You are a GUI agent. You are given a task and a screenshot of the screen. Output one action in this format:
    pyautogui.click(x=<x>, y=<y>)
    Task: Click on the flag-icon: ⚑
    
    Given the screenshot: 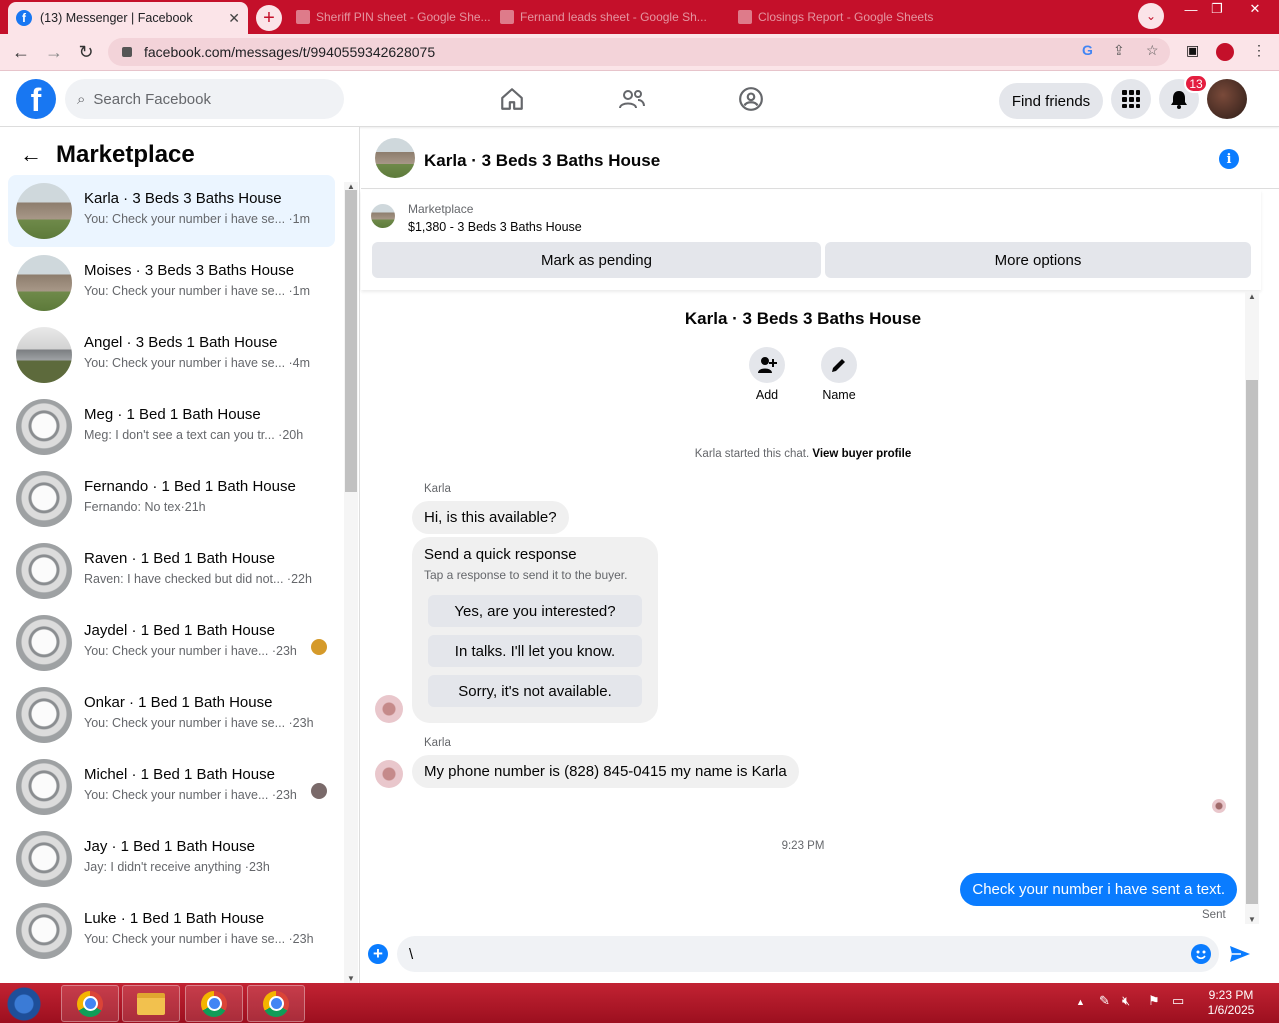 What is the action you would take?
    pyautogui.click(x=1154, y=1001)
    